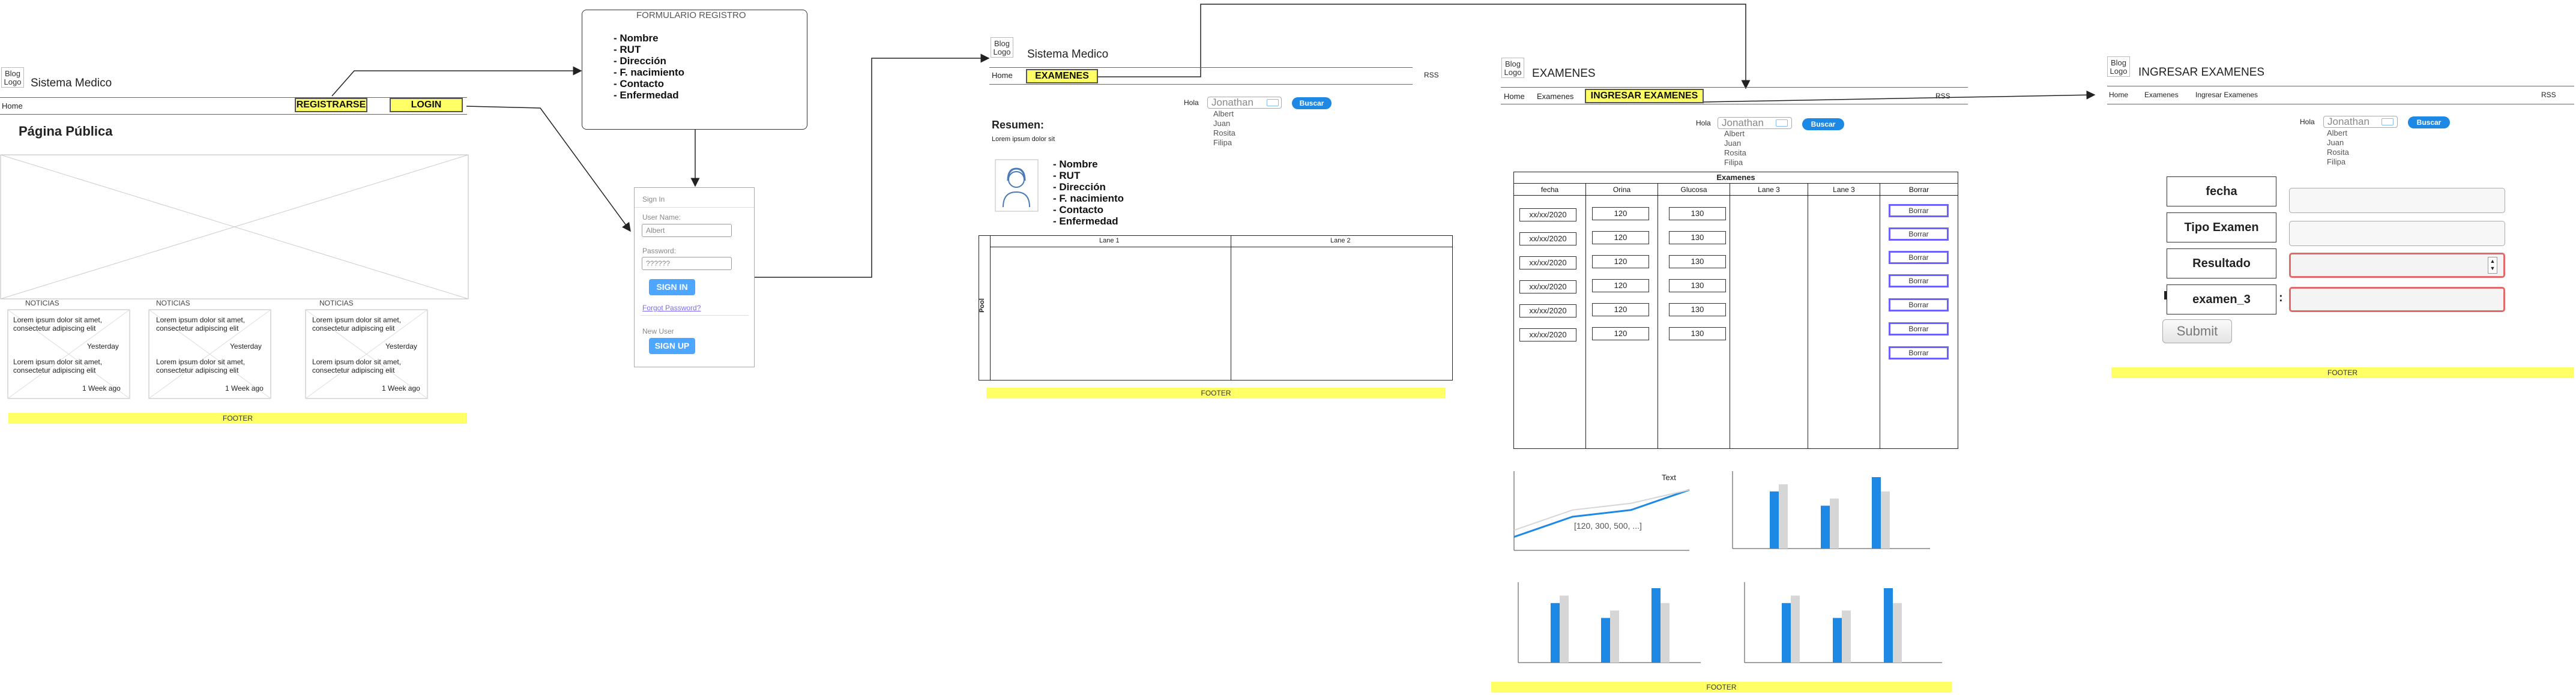  I want to click on arrow-examenes-to-screen3, so click(1424, 46).